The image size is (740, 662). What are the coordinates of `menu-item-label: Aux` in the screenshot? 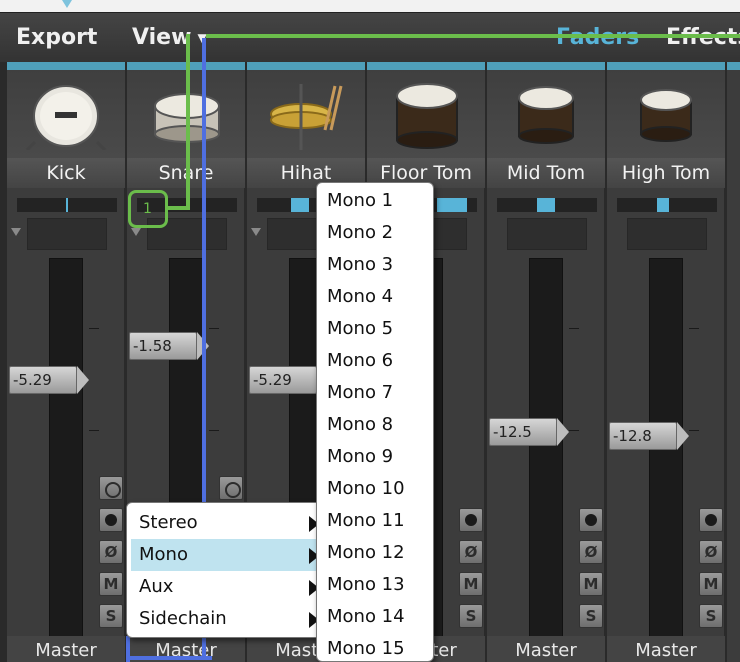 It's located at (156, 586).